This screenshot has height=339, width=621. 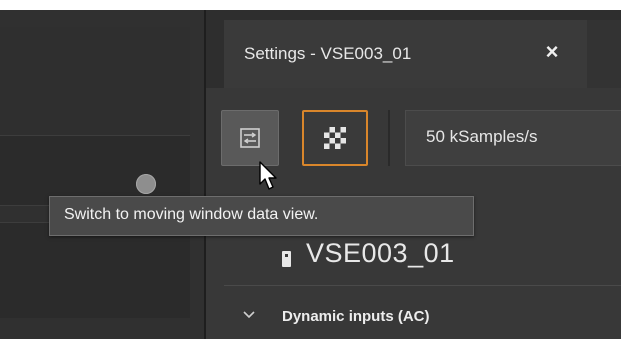 I want to click on status-indicator-dot, so click(x=146, y=184).